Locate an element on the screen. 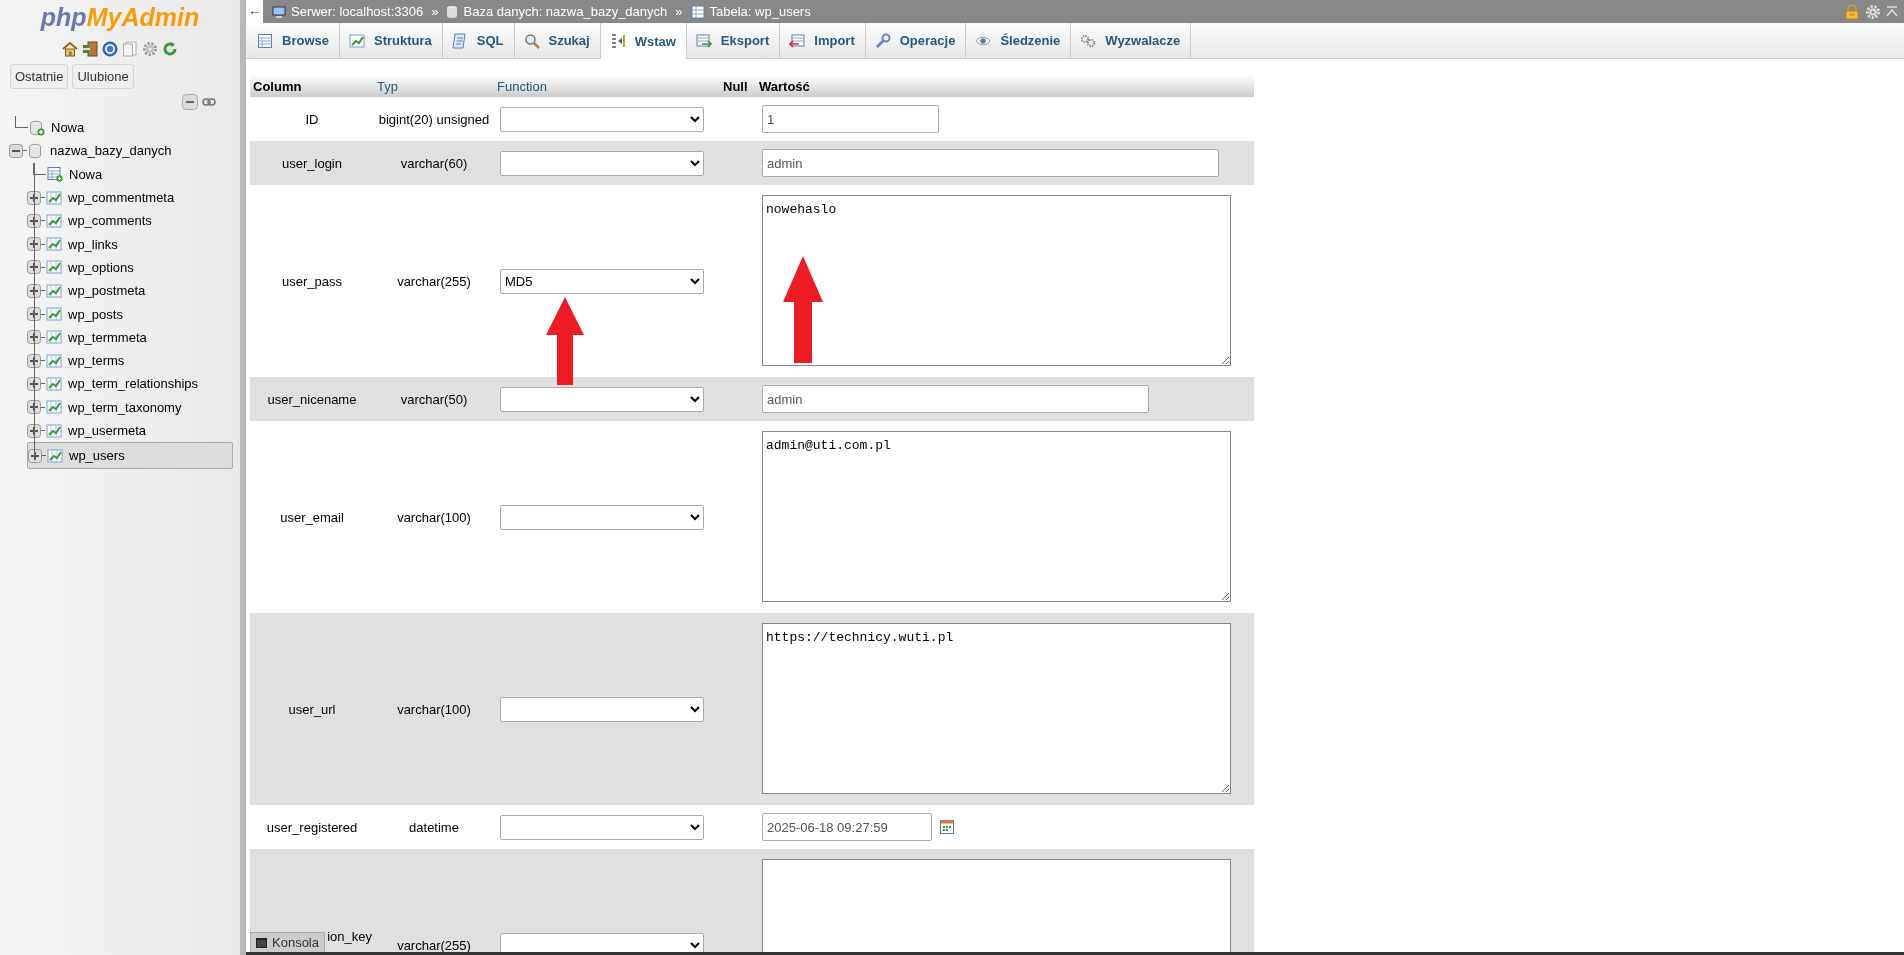  collapse-all-icon is located at coordinates (190, 102).